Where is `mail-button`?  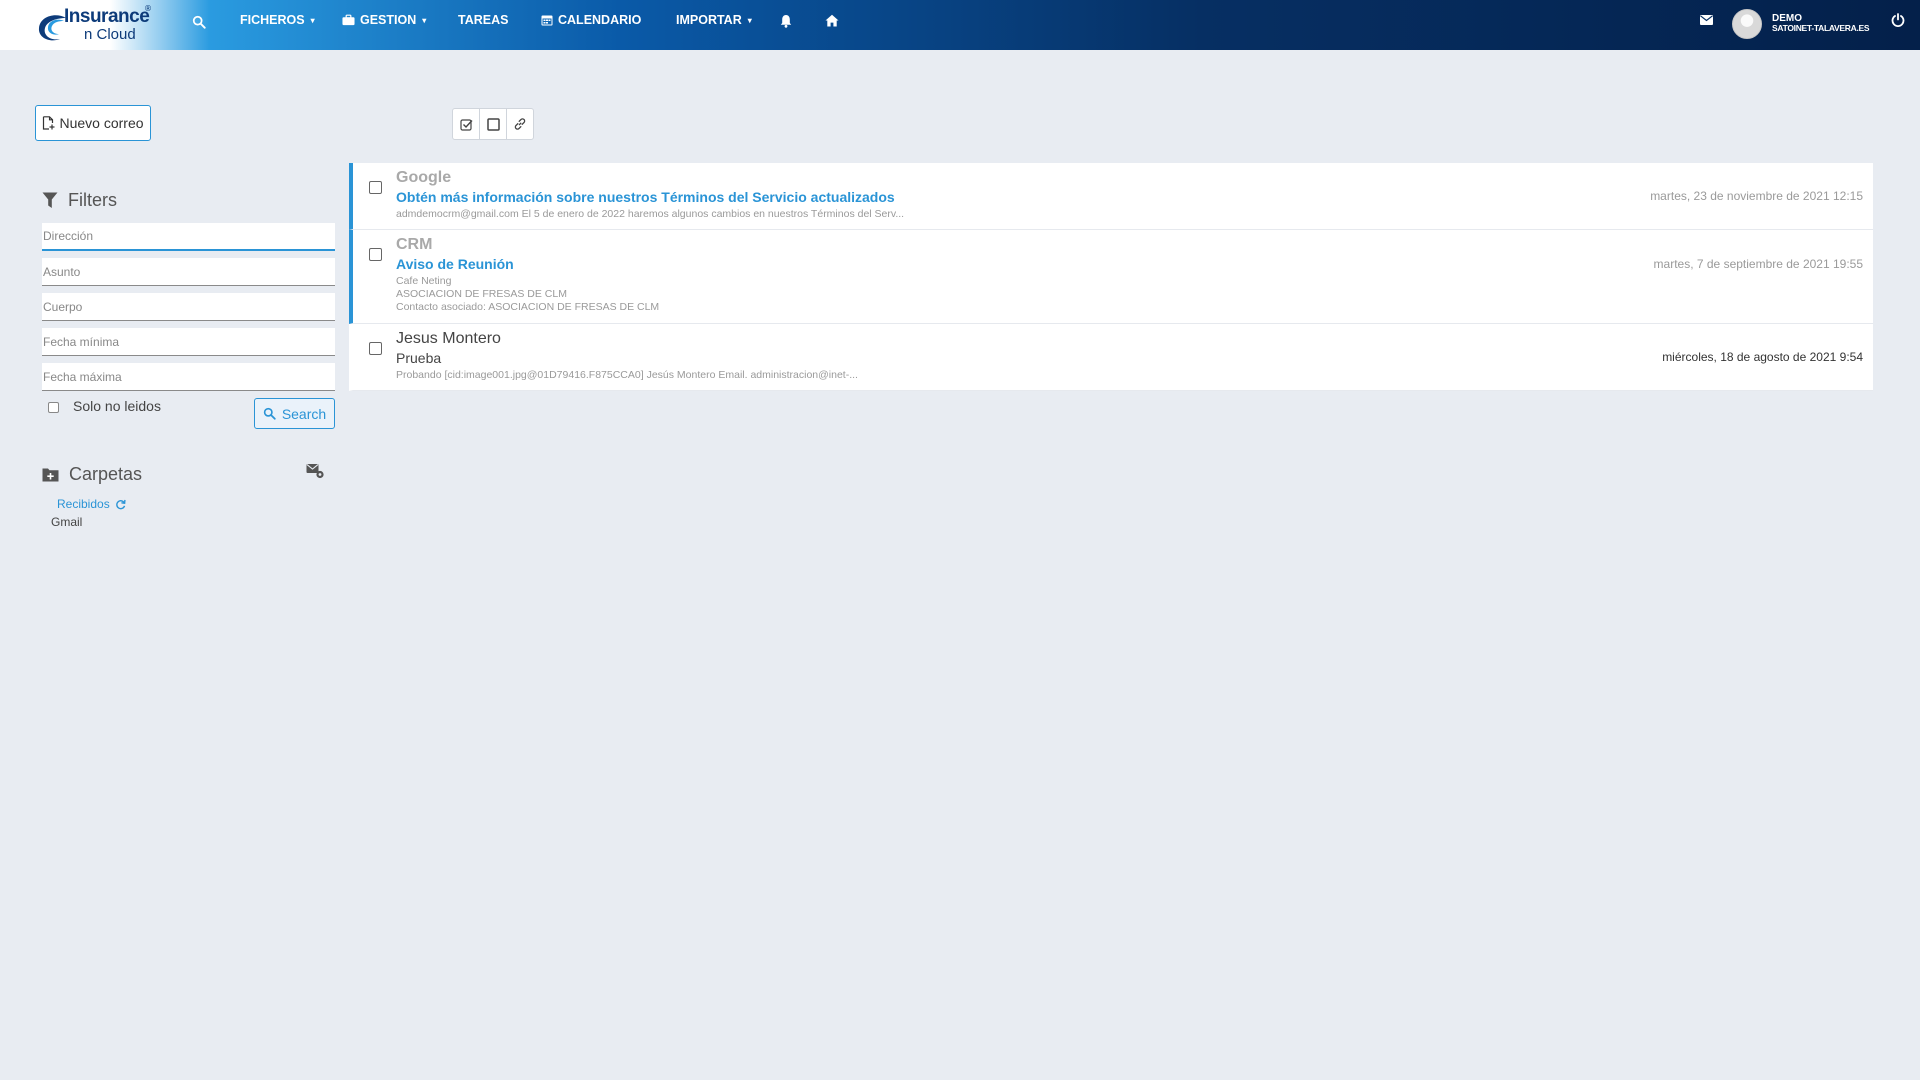
mail-button is located at coordinates (1706, 20).